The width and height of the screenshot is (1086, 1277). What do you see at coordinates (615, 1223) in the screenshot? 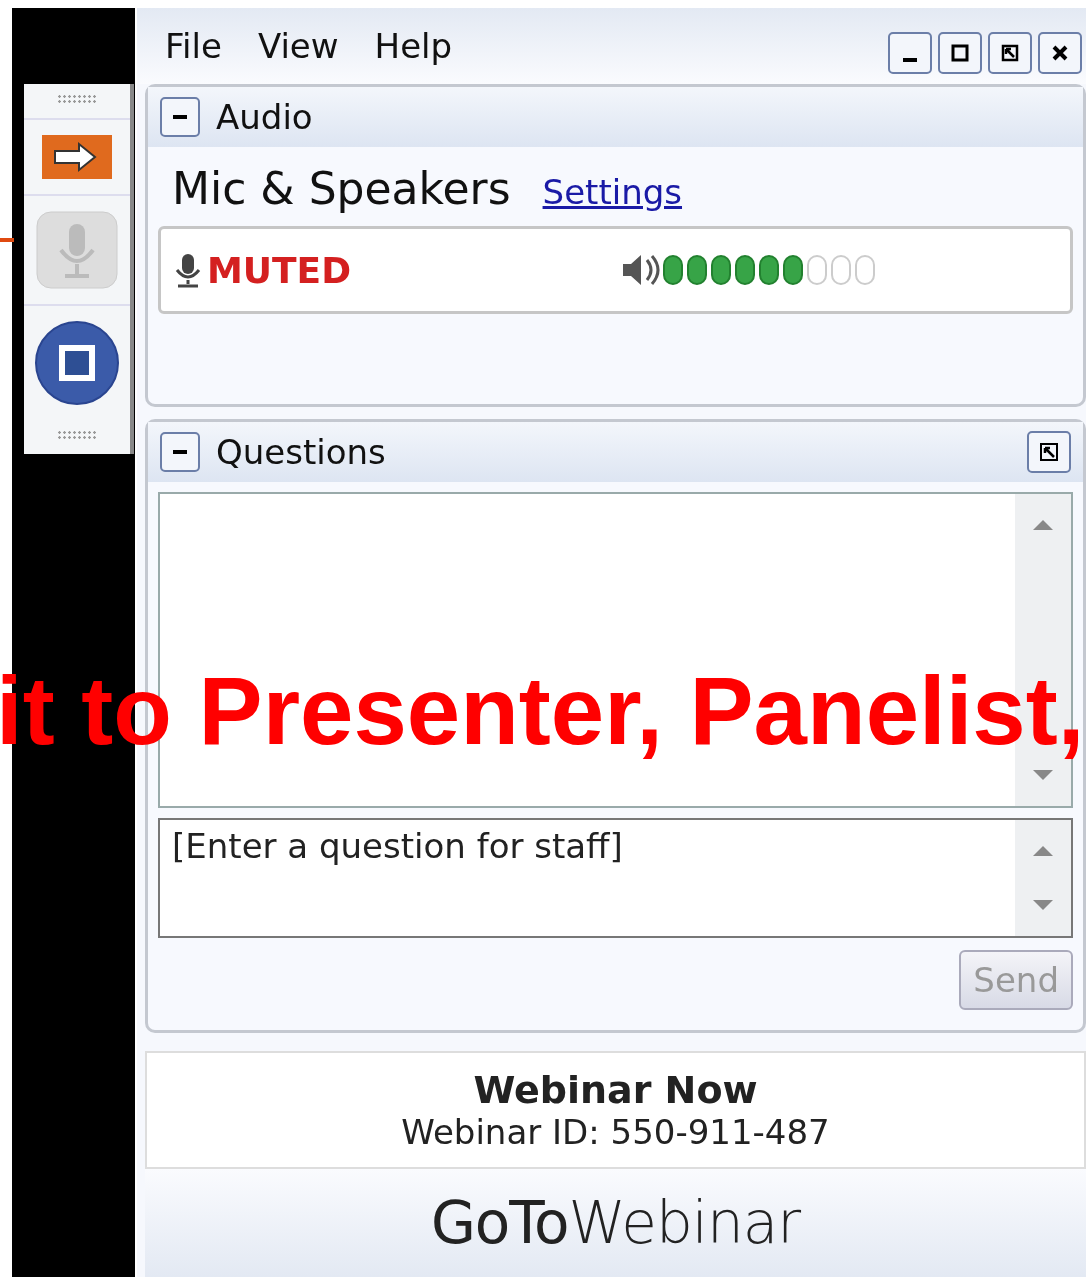
I see `logo: GoToWebinar` at bounding box center [615, 1223].